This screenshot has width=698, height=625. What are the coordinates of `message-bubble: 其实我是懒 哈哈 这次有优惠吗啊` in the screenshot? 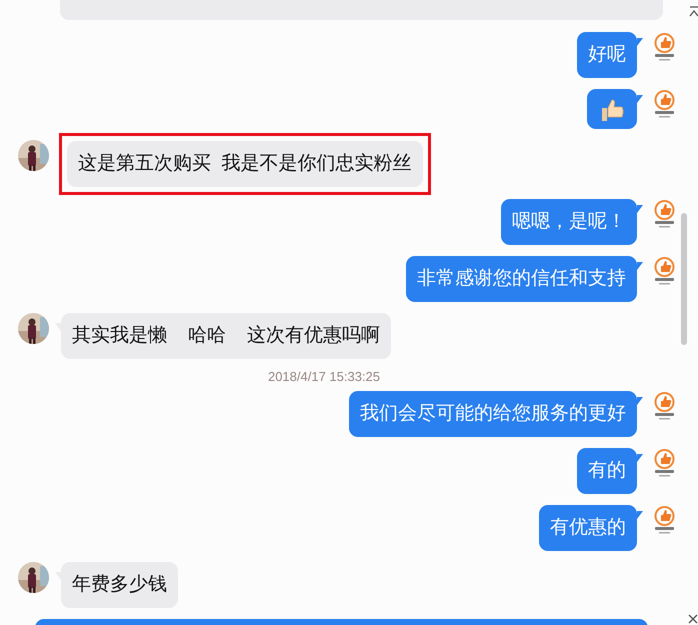 It's located at (226, 336).